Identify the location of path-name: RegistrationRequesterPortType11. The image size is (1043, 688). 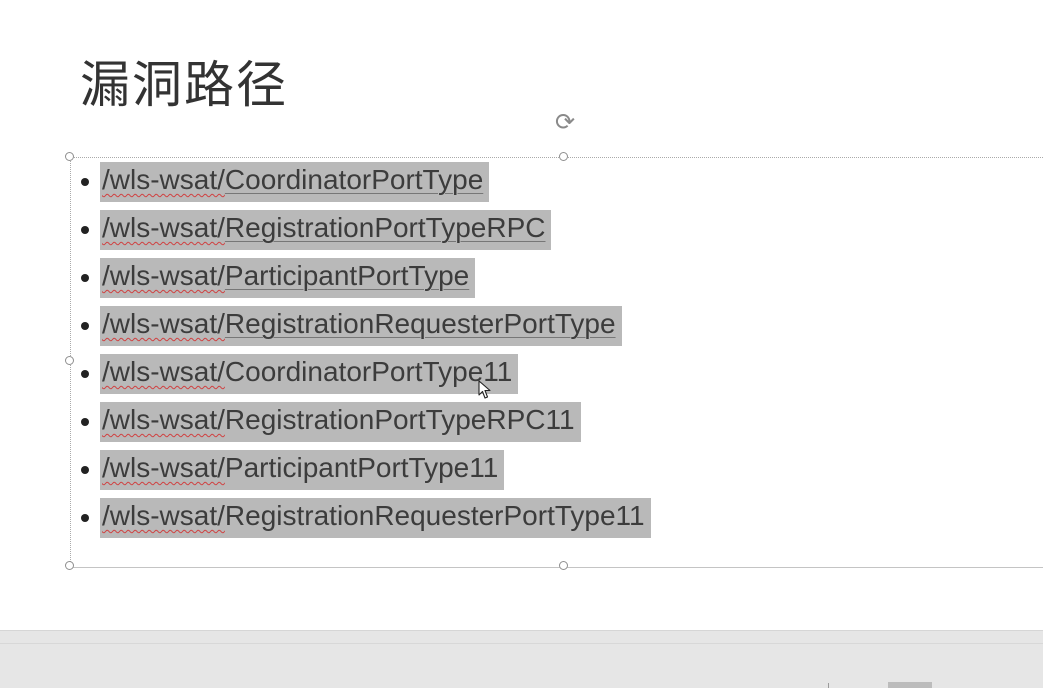
(434, 515).